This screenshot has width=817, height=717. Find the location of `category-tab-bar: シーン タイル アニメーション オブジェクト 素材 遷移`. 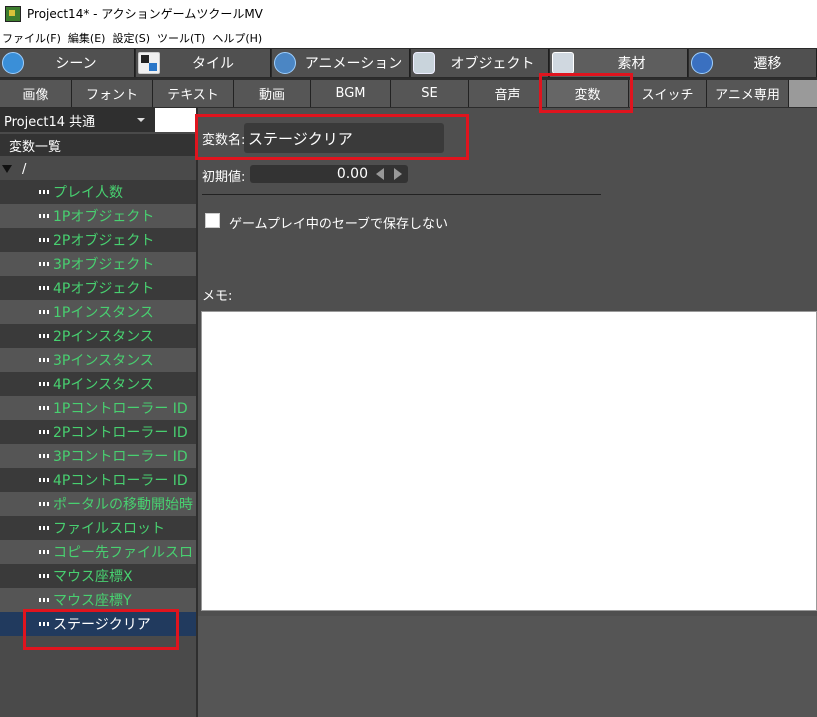

category-tab-bar: シーン タイル アニメーション オブジェクト 素材 遷移 is located at coordinates (408, 63).